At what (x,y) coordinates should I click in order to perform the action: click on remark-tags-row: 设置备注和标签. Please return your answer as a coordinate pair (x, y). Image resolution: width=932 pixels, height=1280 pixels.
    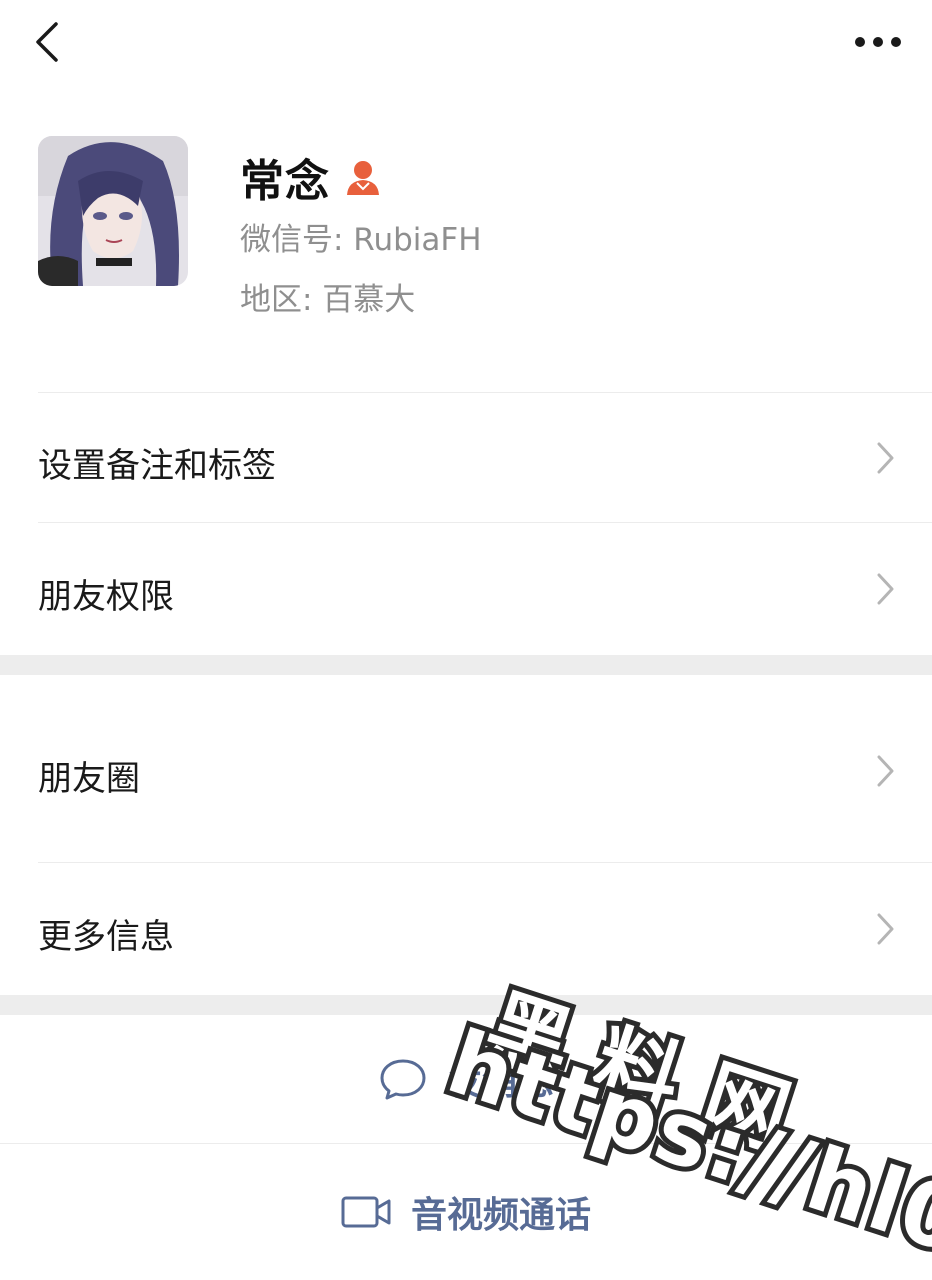
    Looking at the image, I should click on (466, 458).